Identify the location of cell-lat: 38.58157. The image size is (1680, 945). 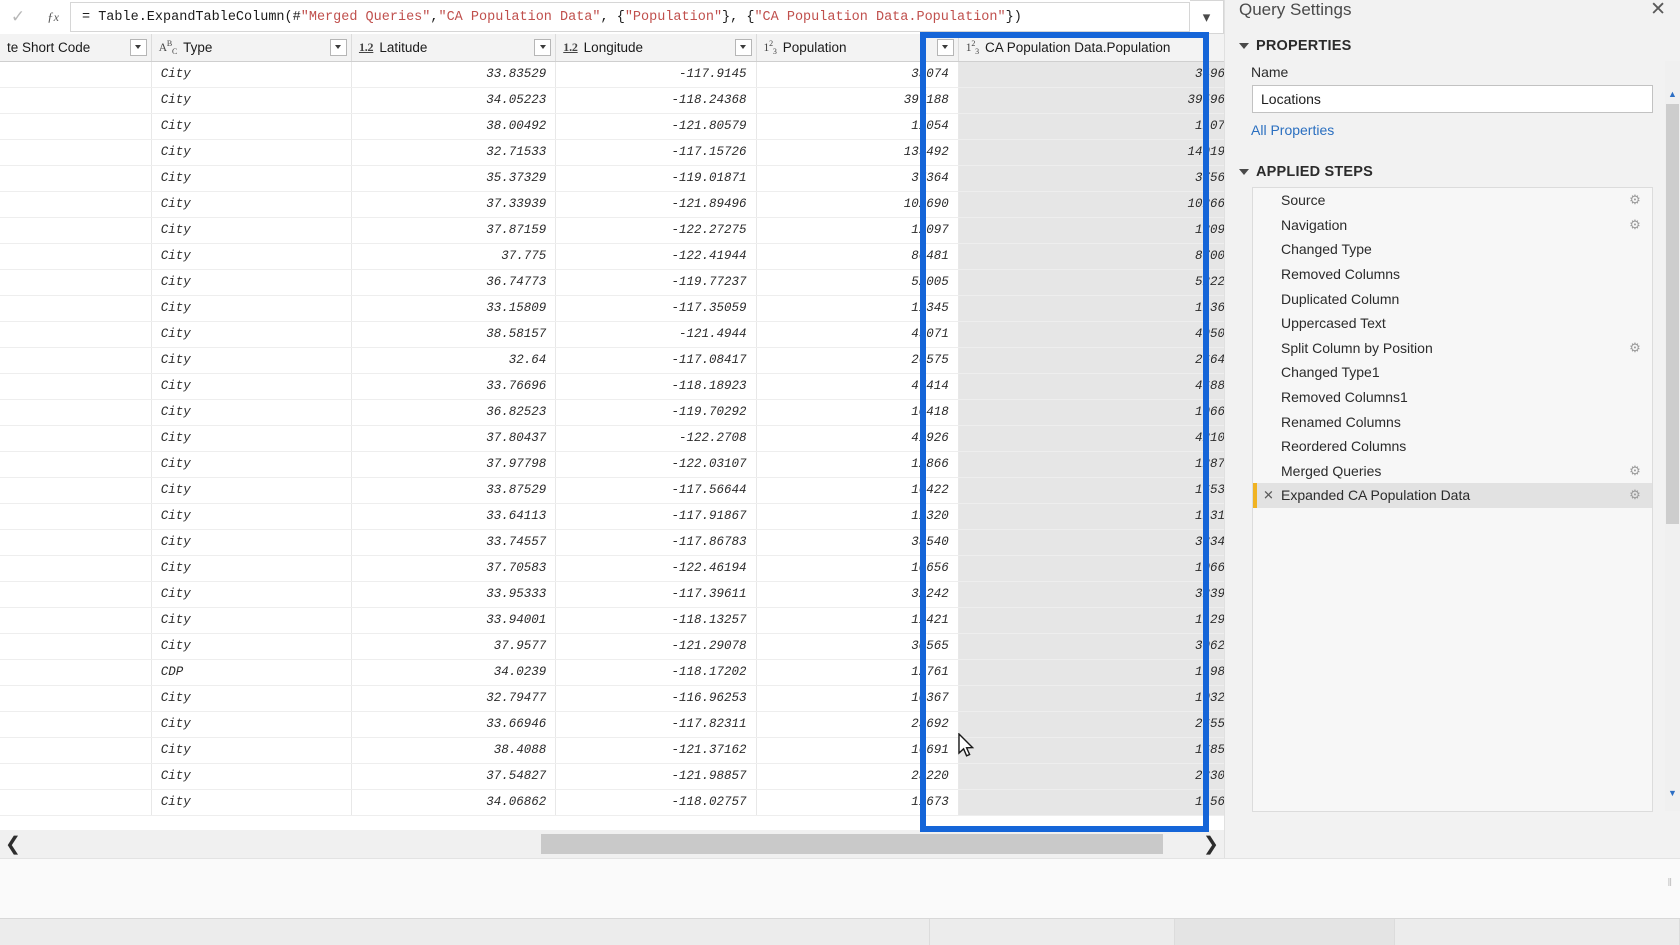
(454, 334).